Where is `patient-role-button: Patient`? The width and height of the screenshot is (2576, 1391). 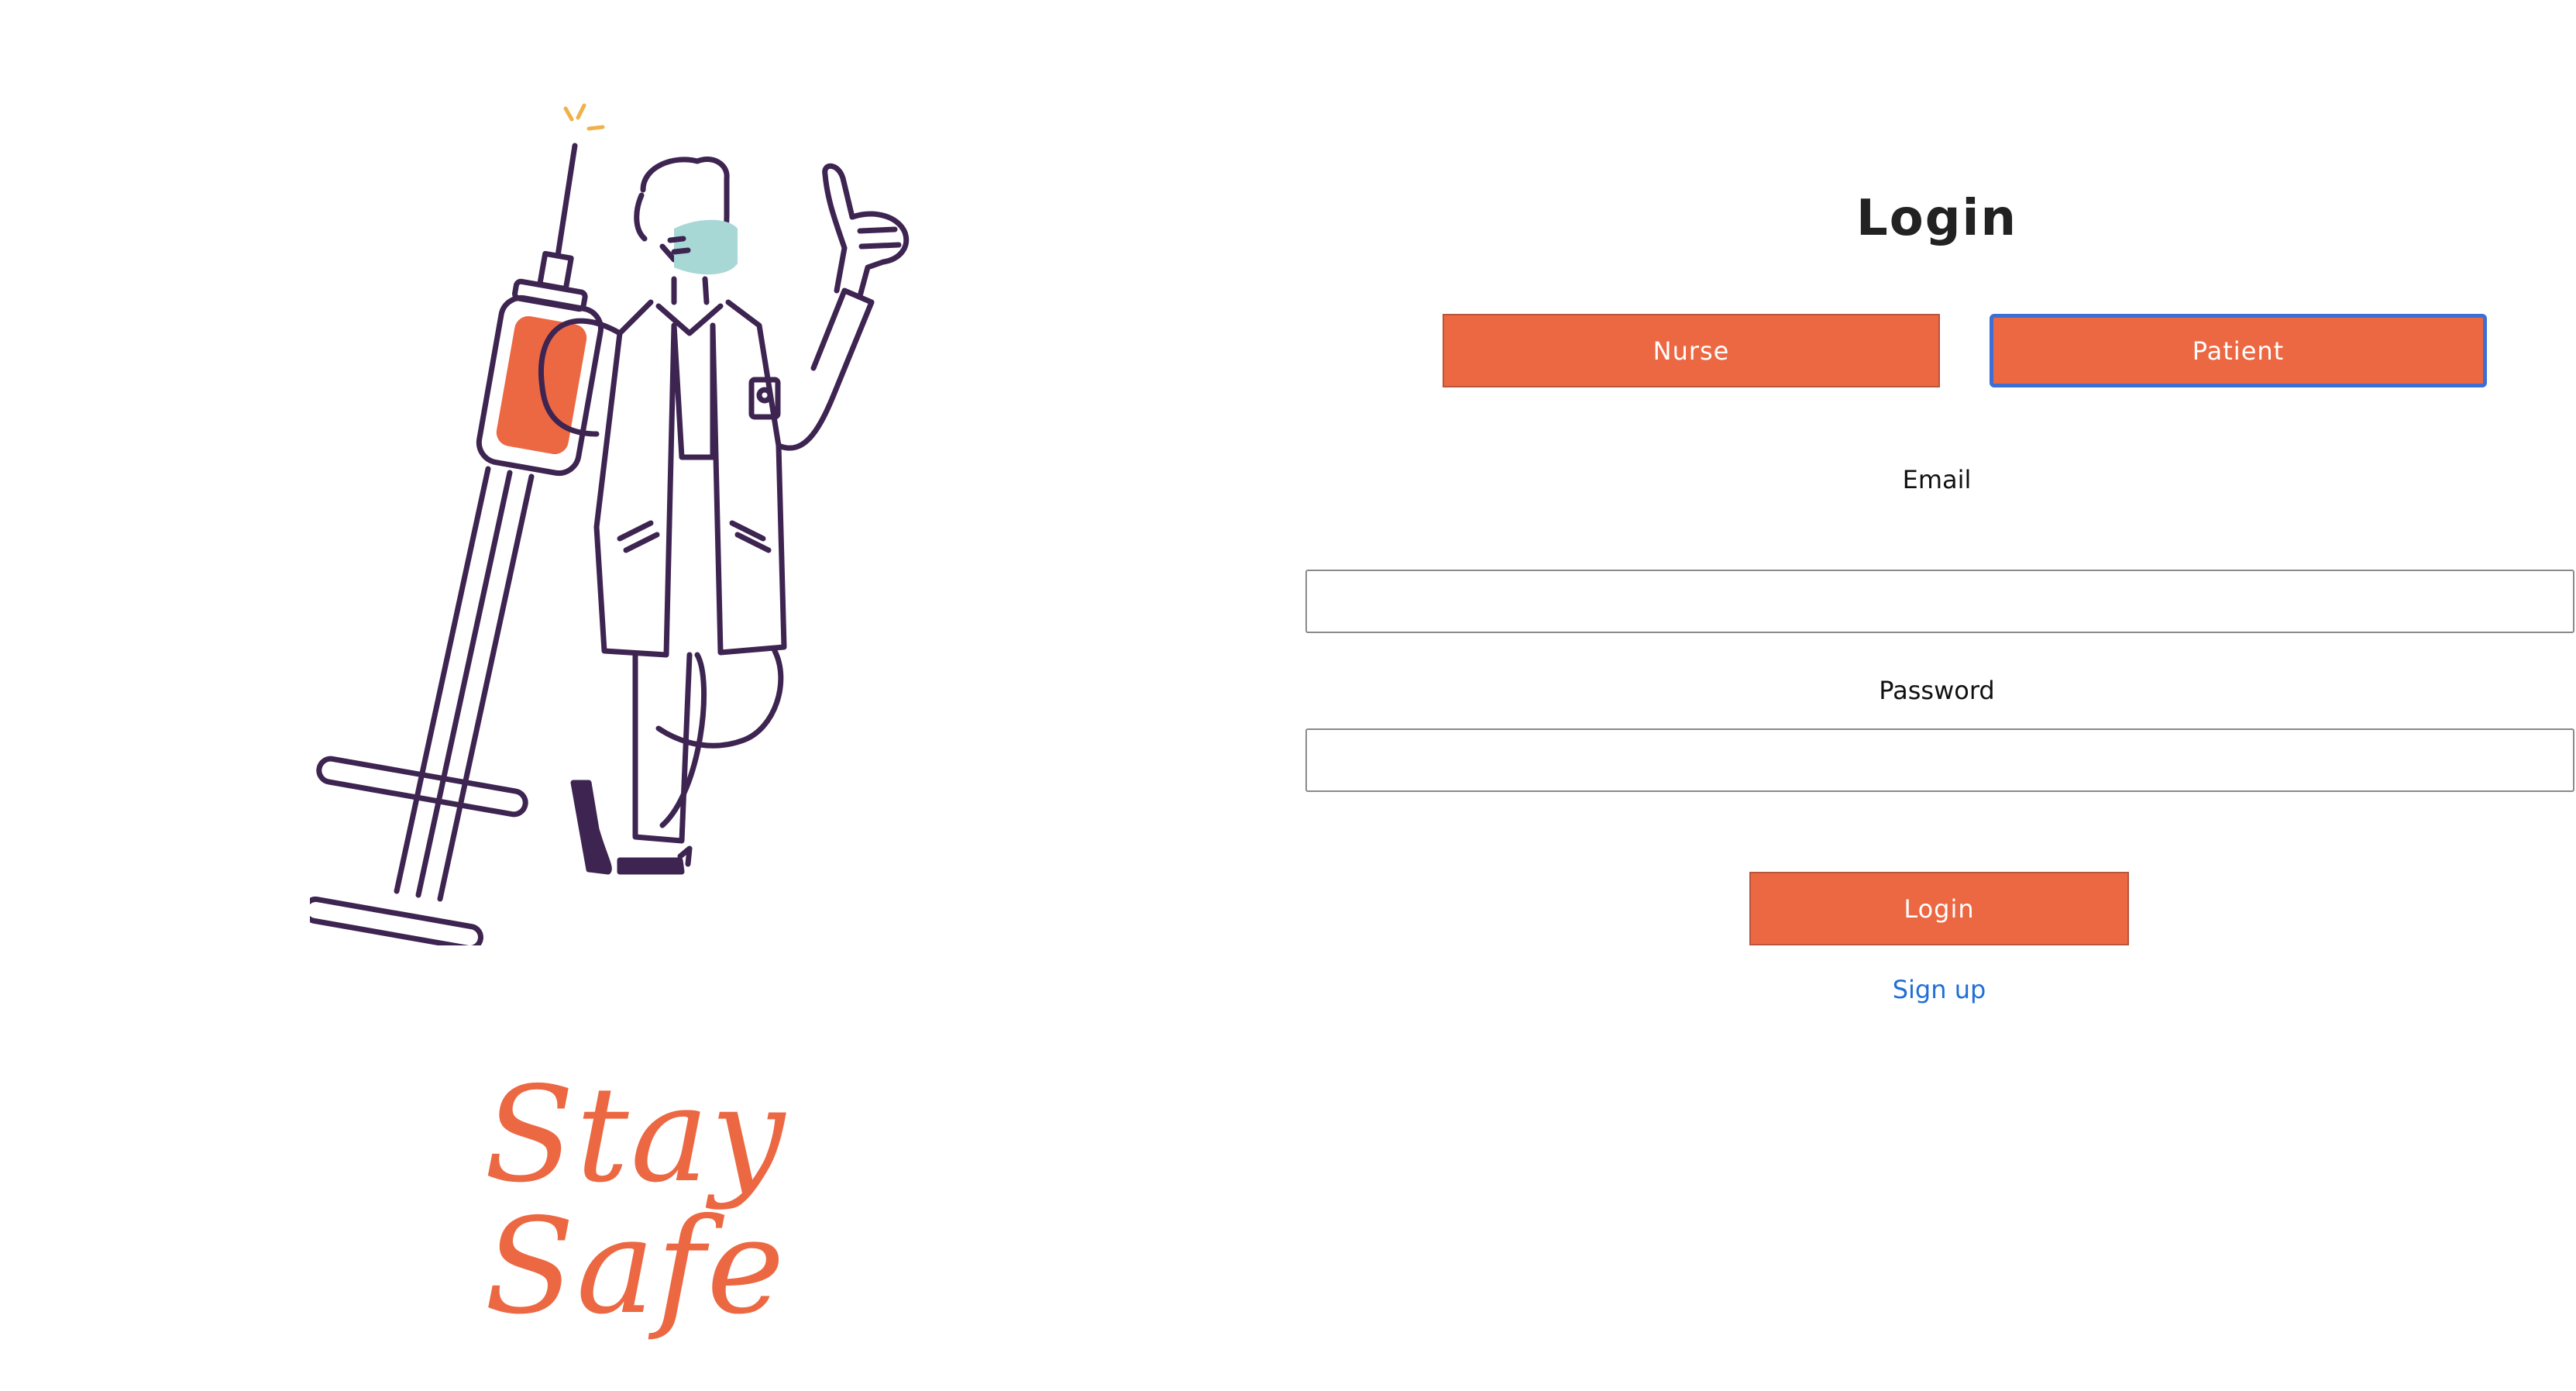 patient-role-button: Patient is located at coordinates (2238, 350).